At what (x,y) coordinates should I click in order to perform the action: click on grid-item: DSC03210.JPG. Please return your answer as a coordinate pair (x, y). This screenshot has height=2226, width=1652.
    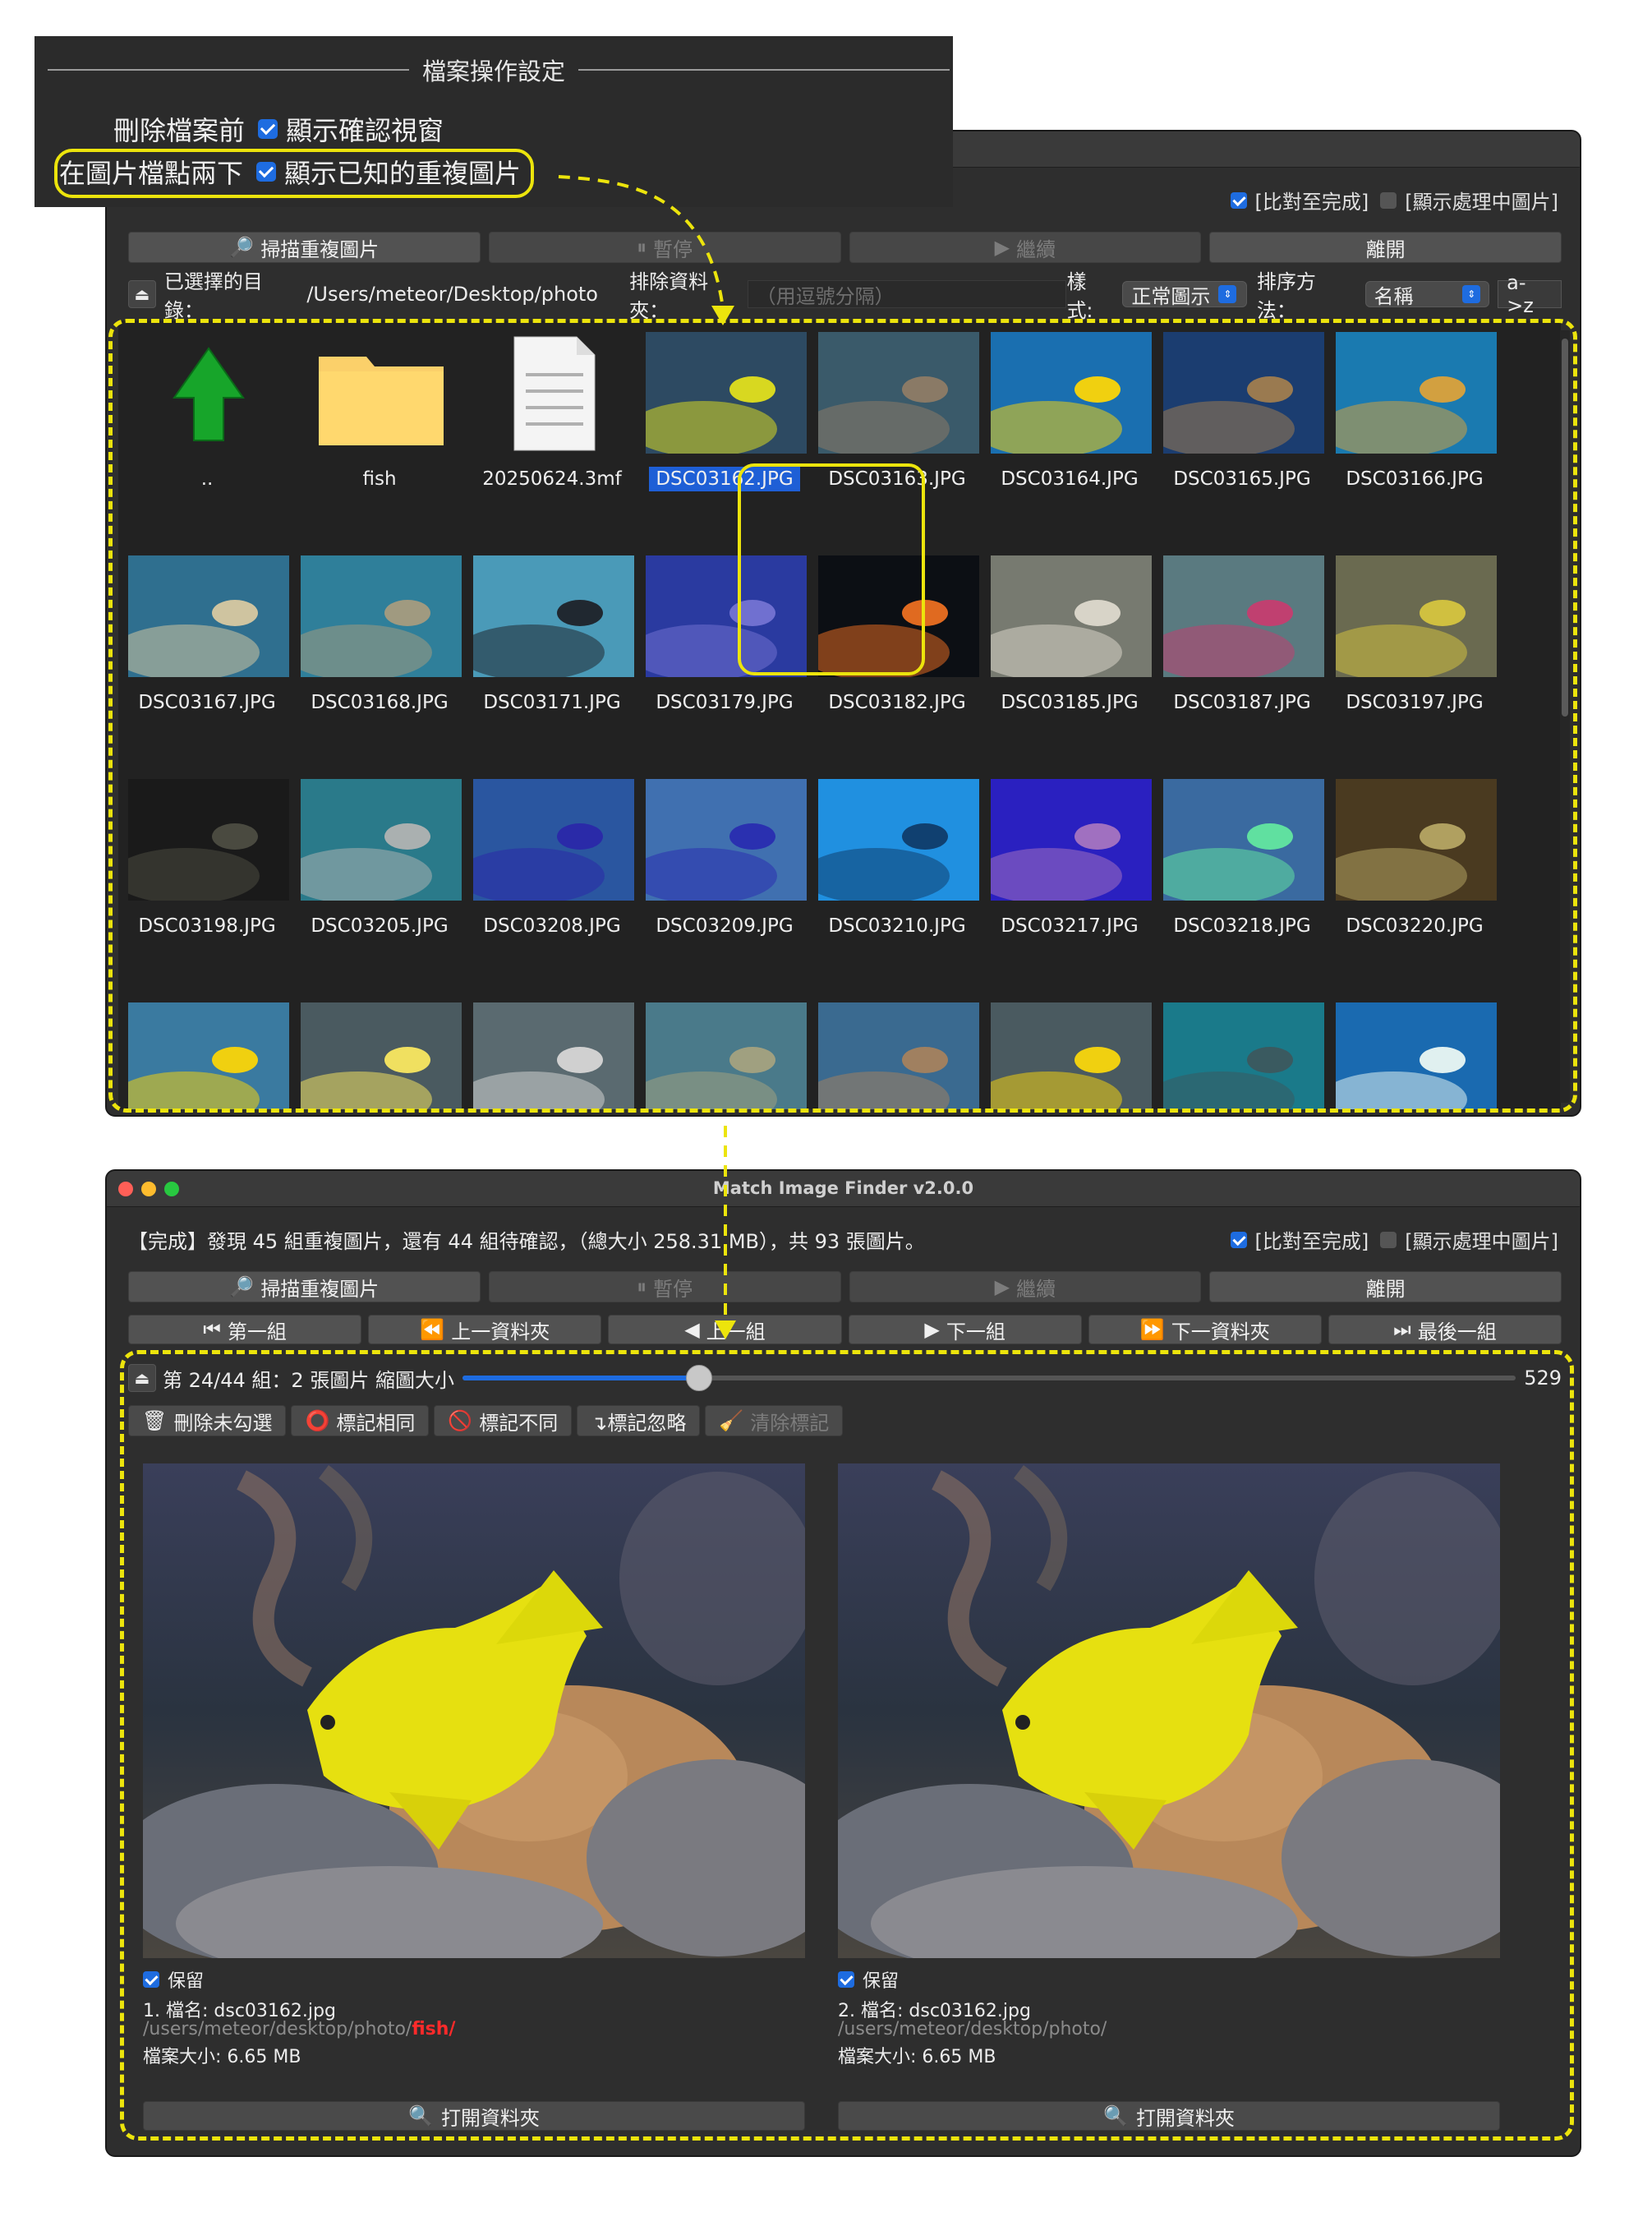
    Looking at the image, I should click on (897, 870).